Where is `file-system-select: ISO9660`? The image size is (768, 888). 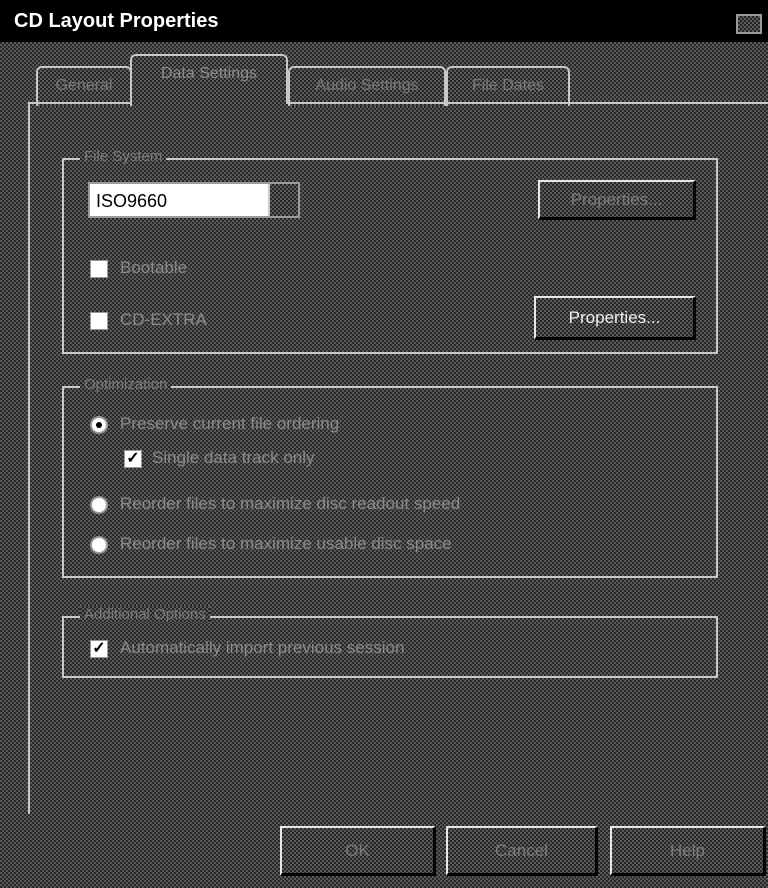 file-system-select: ISO9660 is located at coordinates (194, 200).